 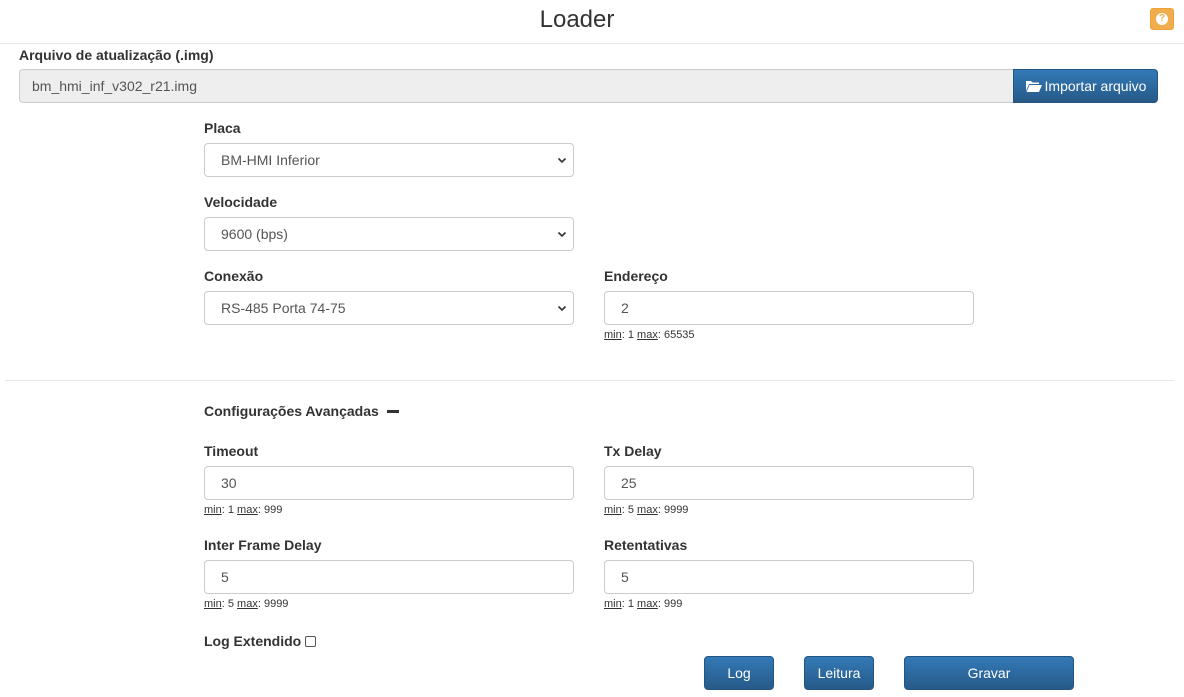 I want to click on section-divider, so click(x=589, y=380).